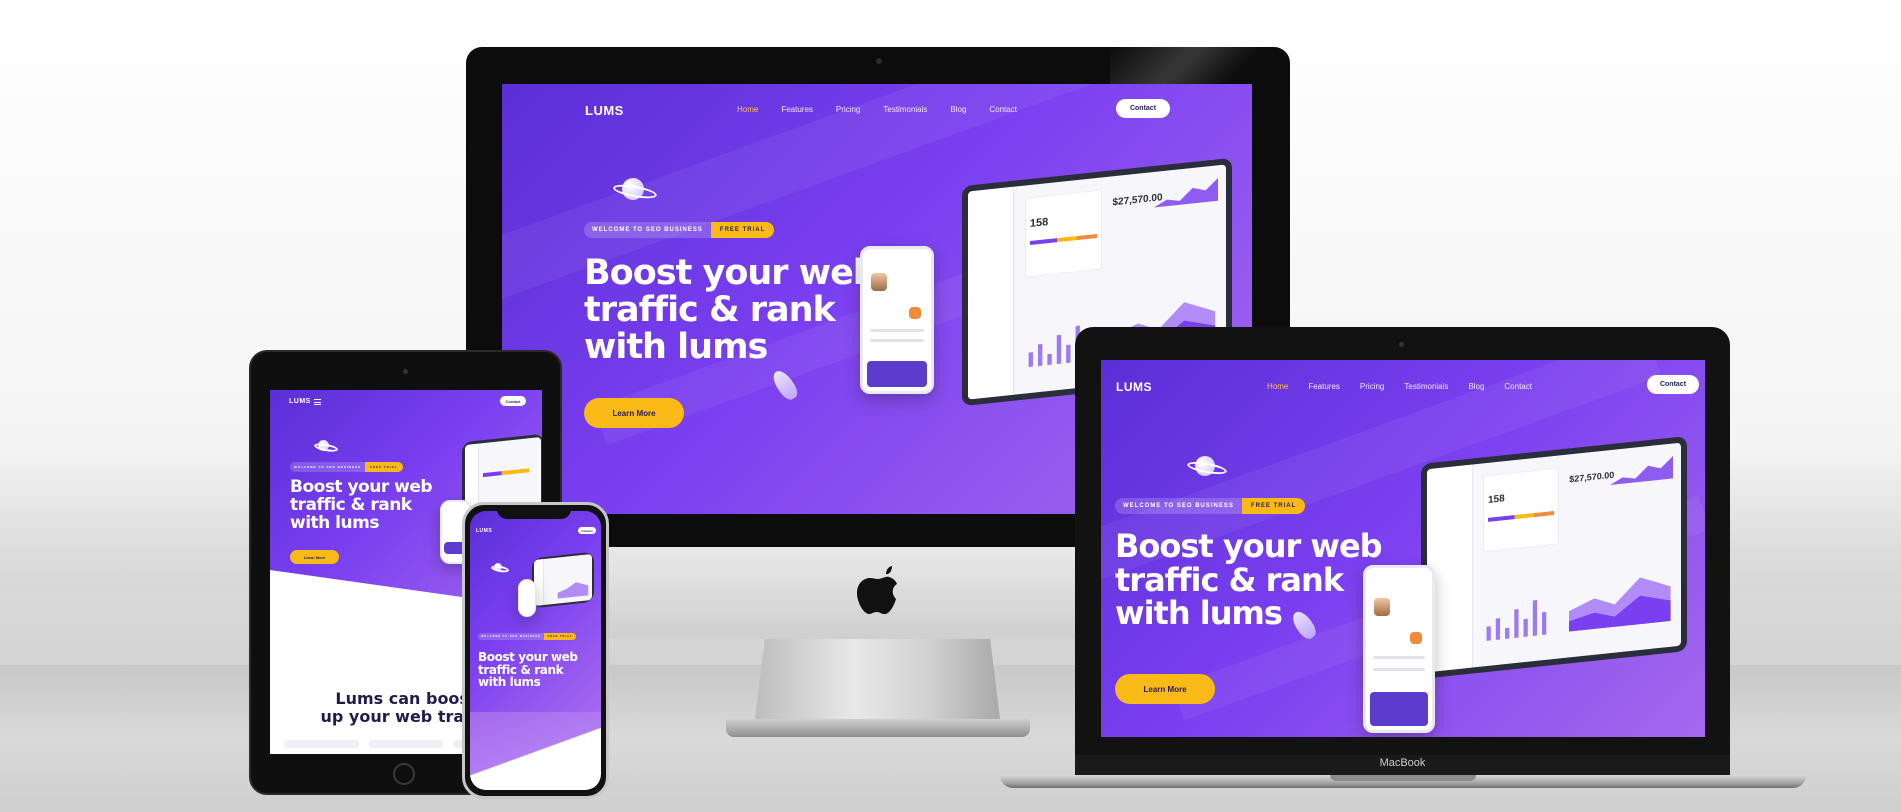 Image resolution: width=1901 pixels, height=812 pixels. What do you see at coordinates (1200, 67) in the screenshot?
I see `imac-glare` at bounding box center [1200, 67].